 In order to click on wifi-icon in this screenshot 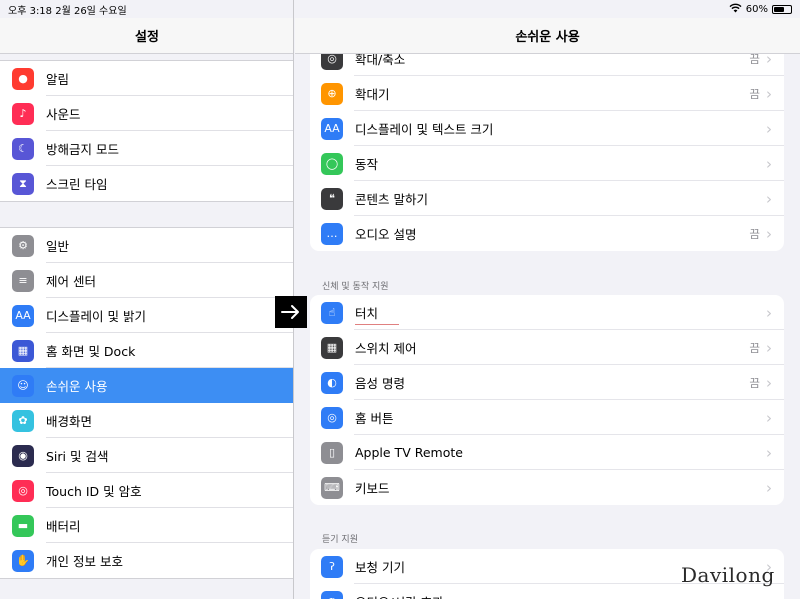, I will do `click(735, 9)`.